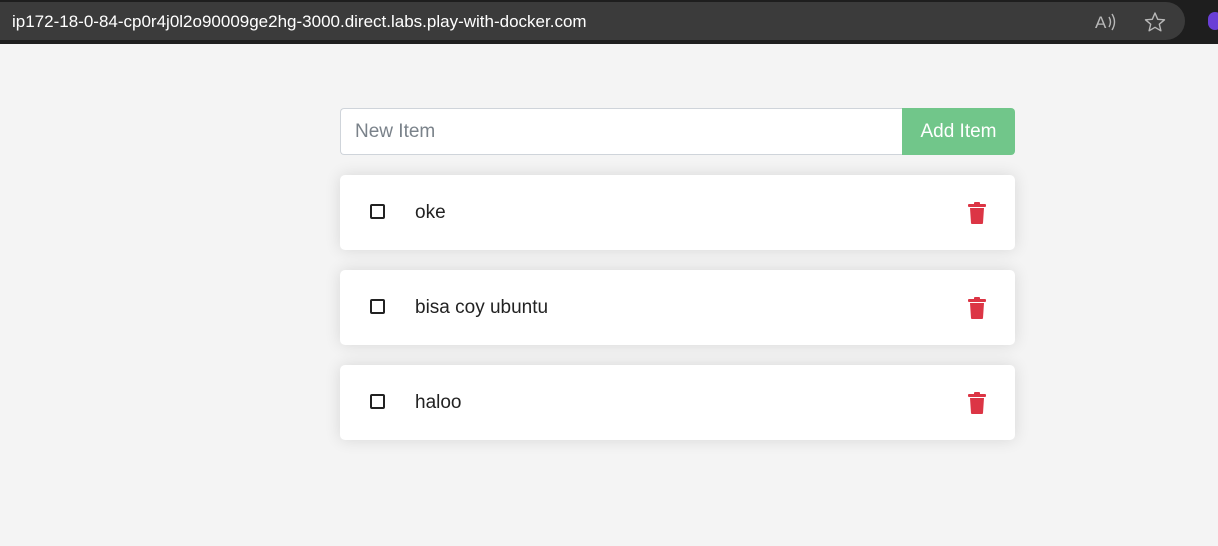  I want to click on item-label: bisa coy ubuntu, so click(482, 307).